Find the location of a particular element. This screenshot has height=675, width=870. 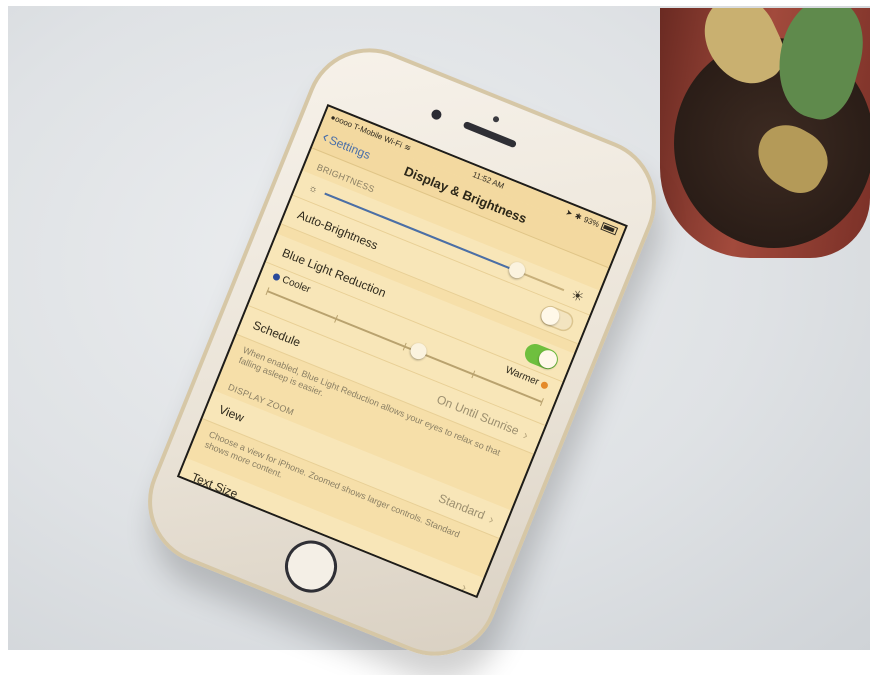

color-temperature-knob is located at coordinates (418, 351).